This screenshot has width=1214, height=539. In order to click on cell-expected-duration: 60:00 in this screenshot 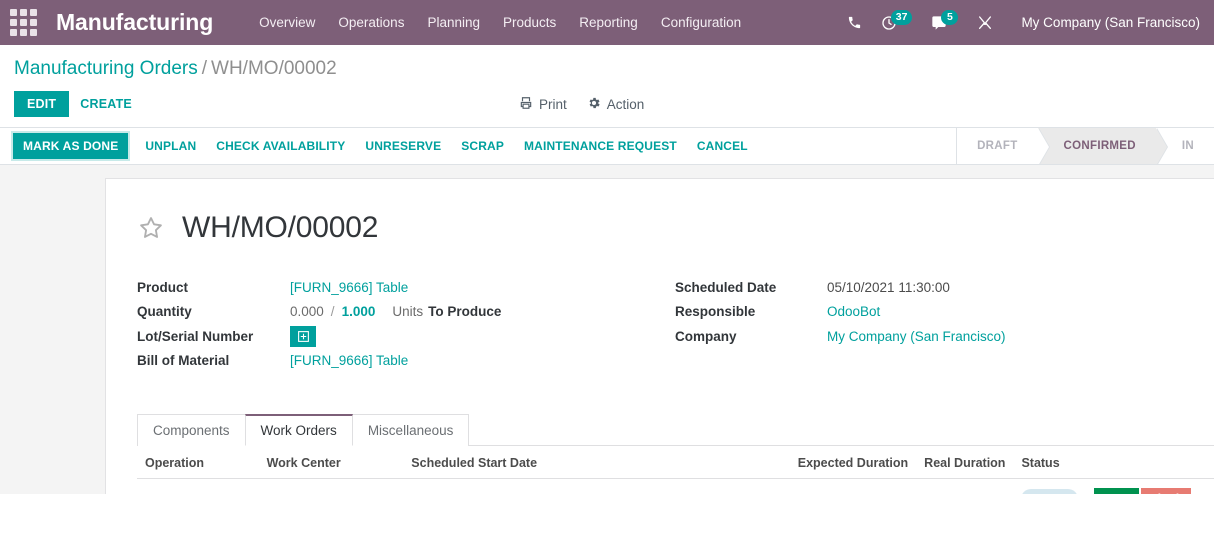, I will do `click(789, 486)`.